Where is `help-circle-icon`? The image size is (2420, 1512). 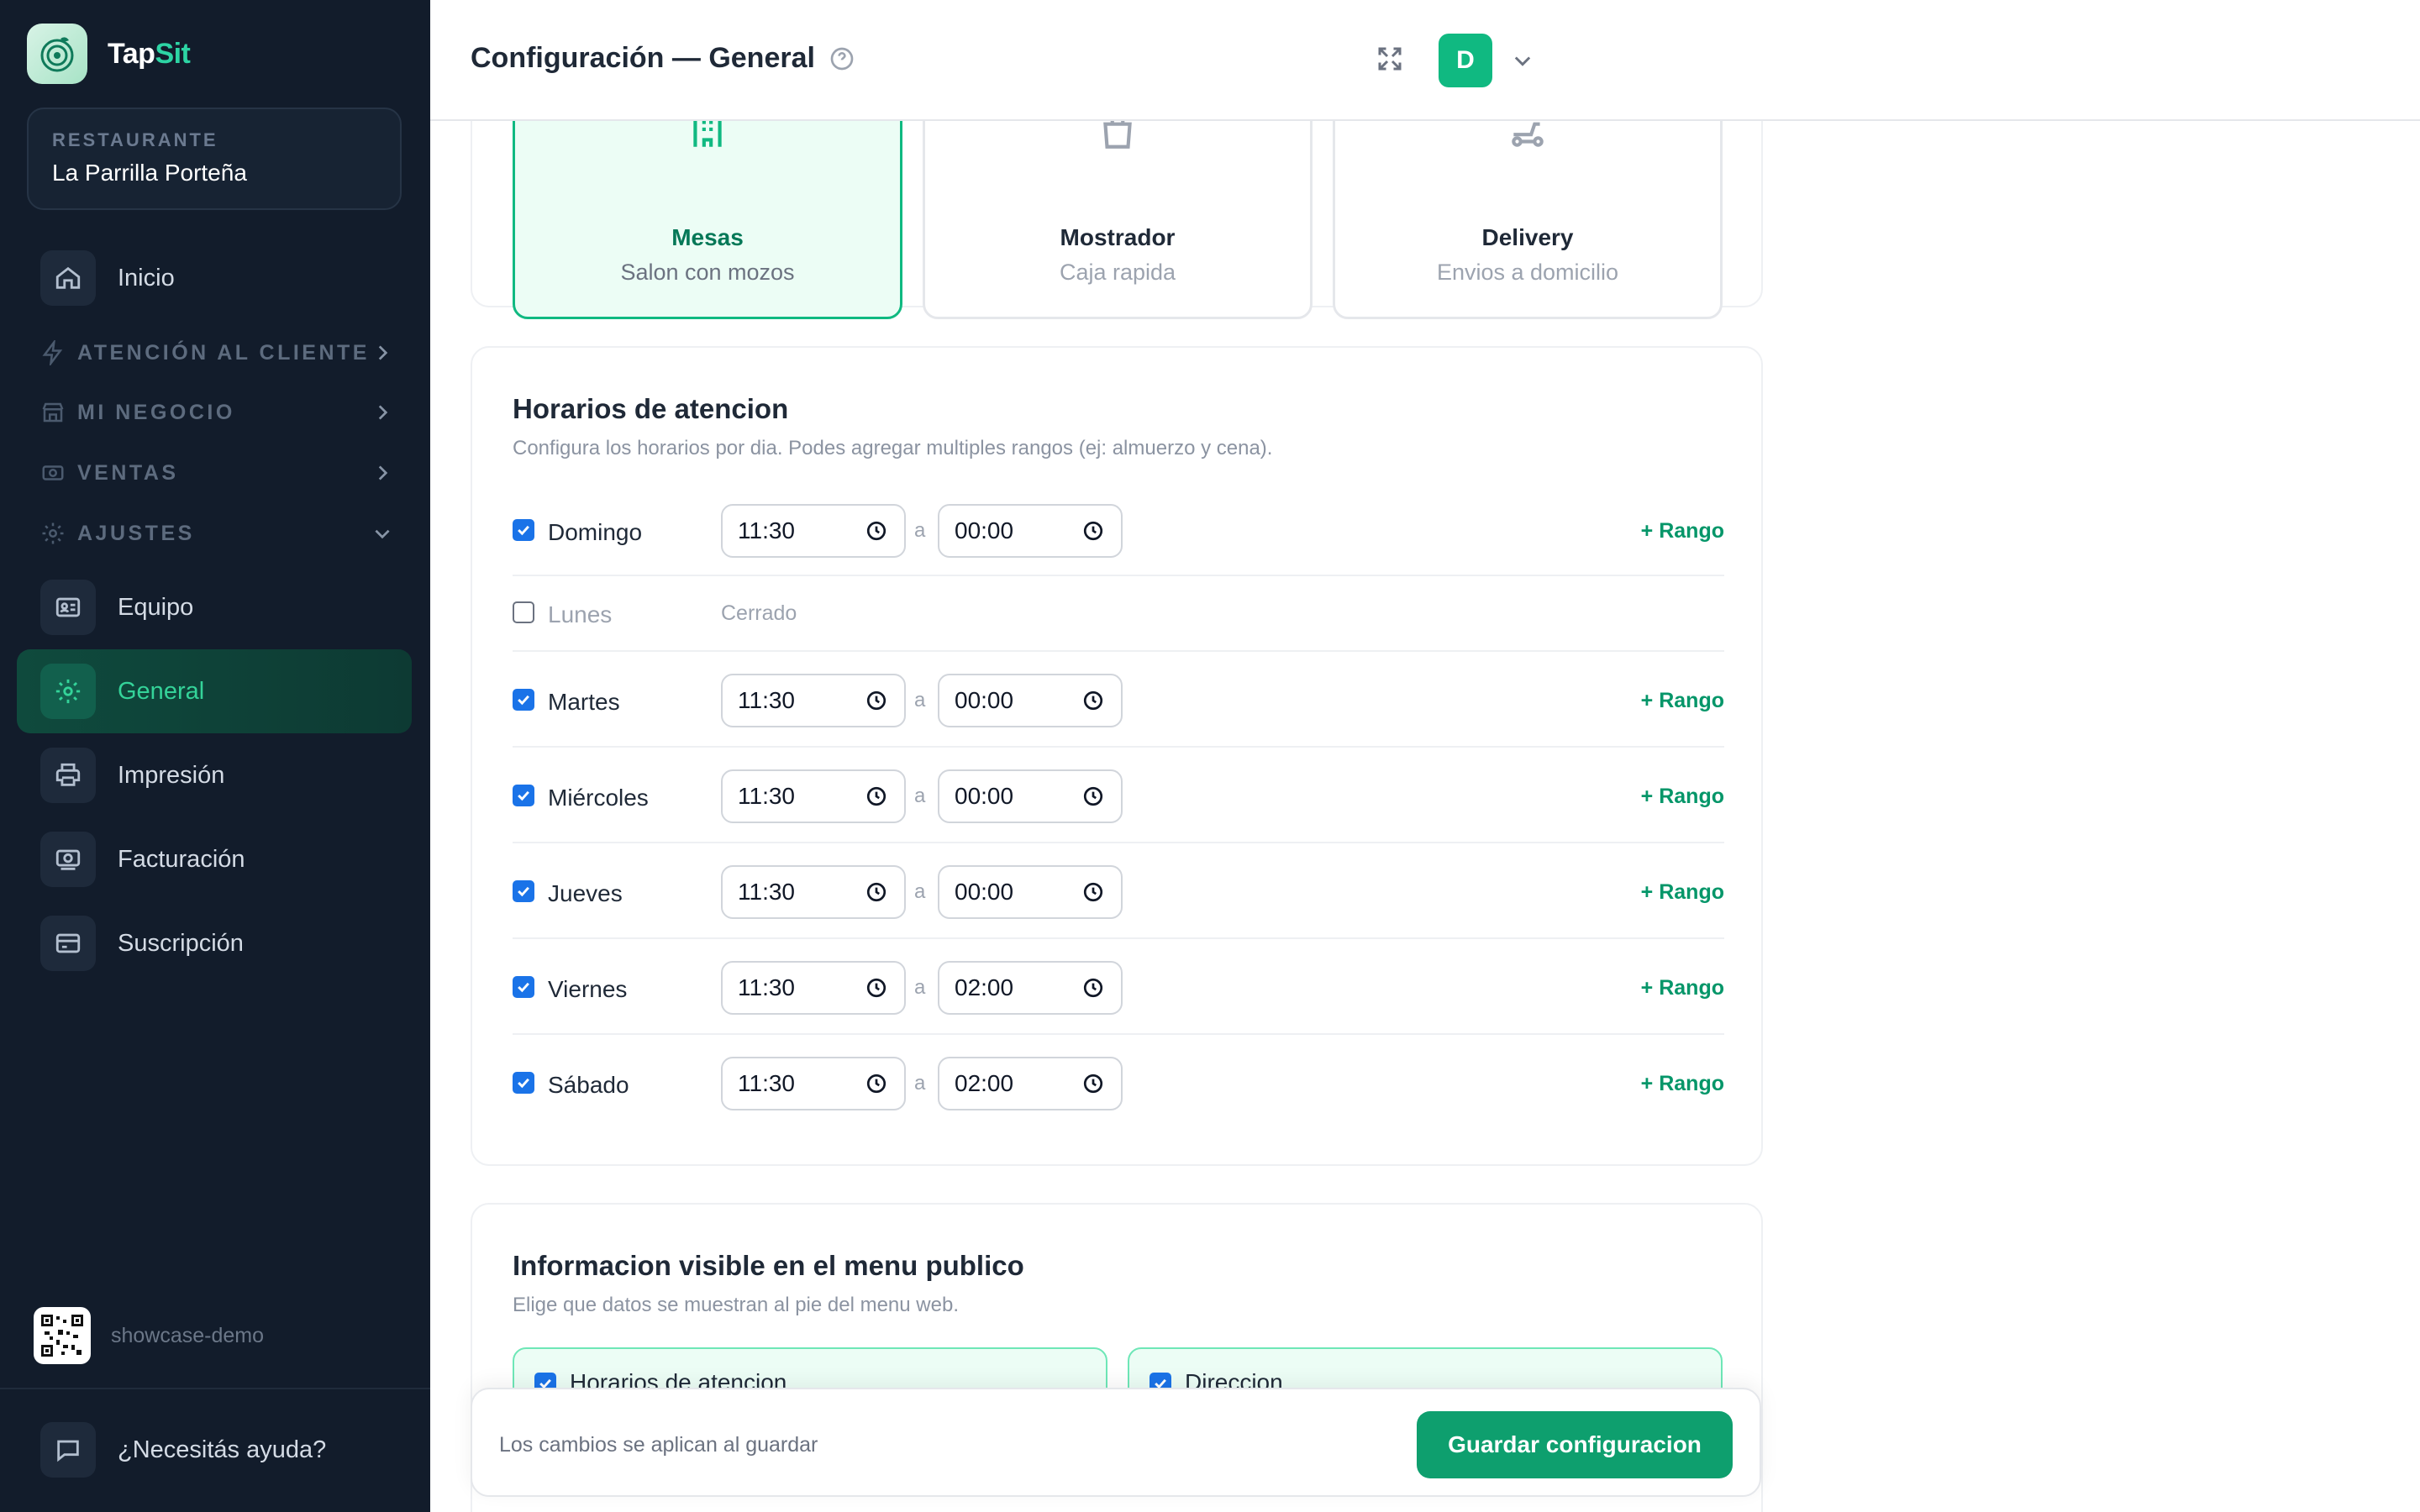
help-circle-icon is located at coordinates (842, 58).